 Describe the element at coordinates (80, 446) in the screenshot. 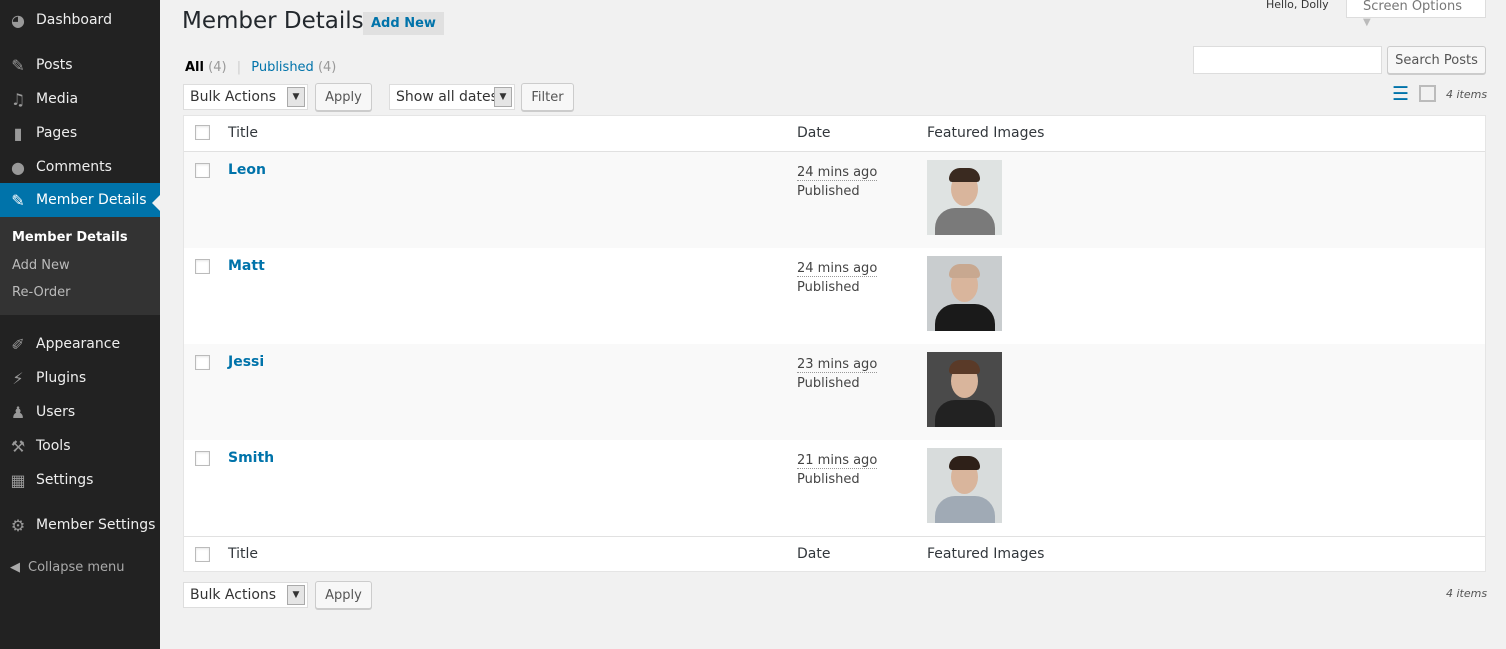

I see `menu-tools: ⚒ Tools` at that location.